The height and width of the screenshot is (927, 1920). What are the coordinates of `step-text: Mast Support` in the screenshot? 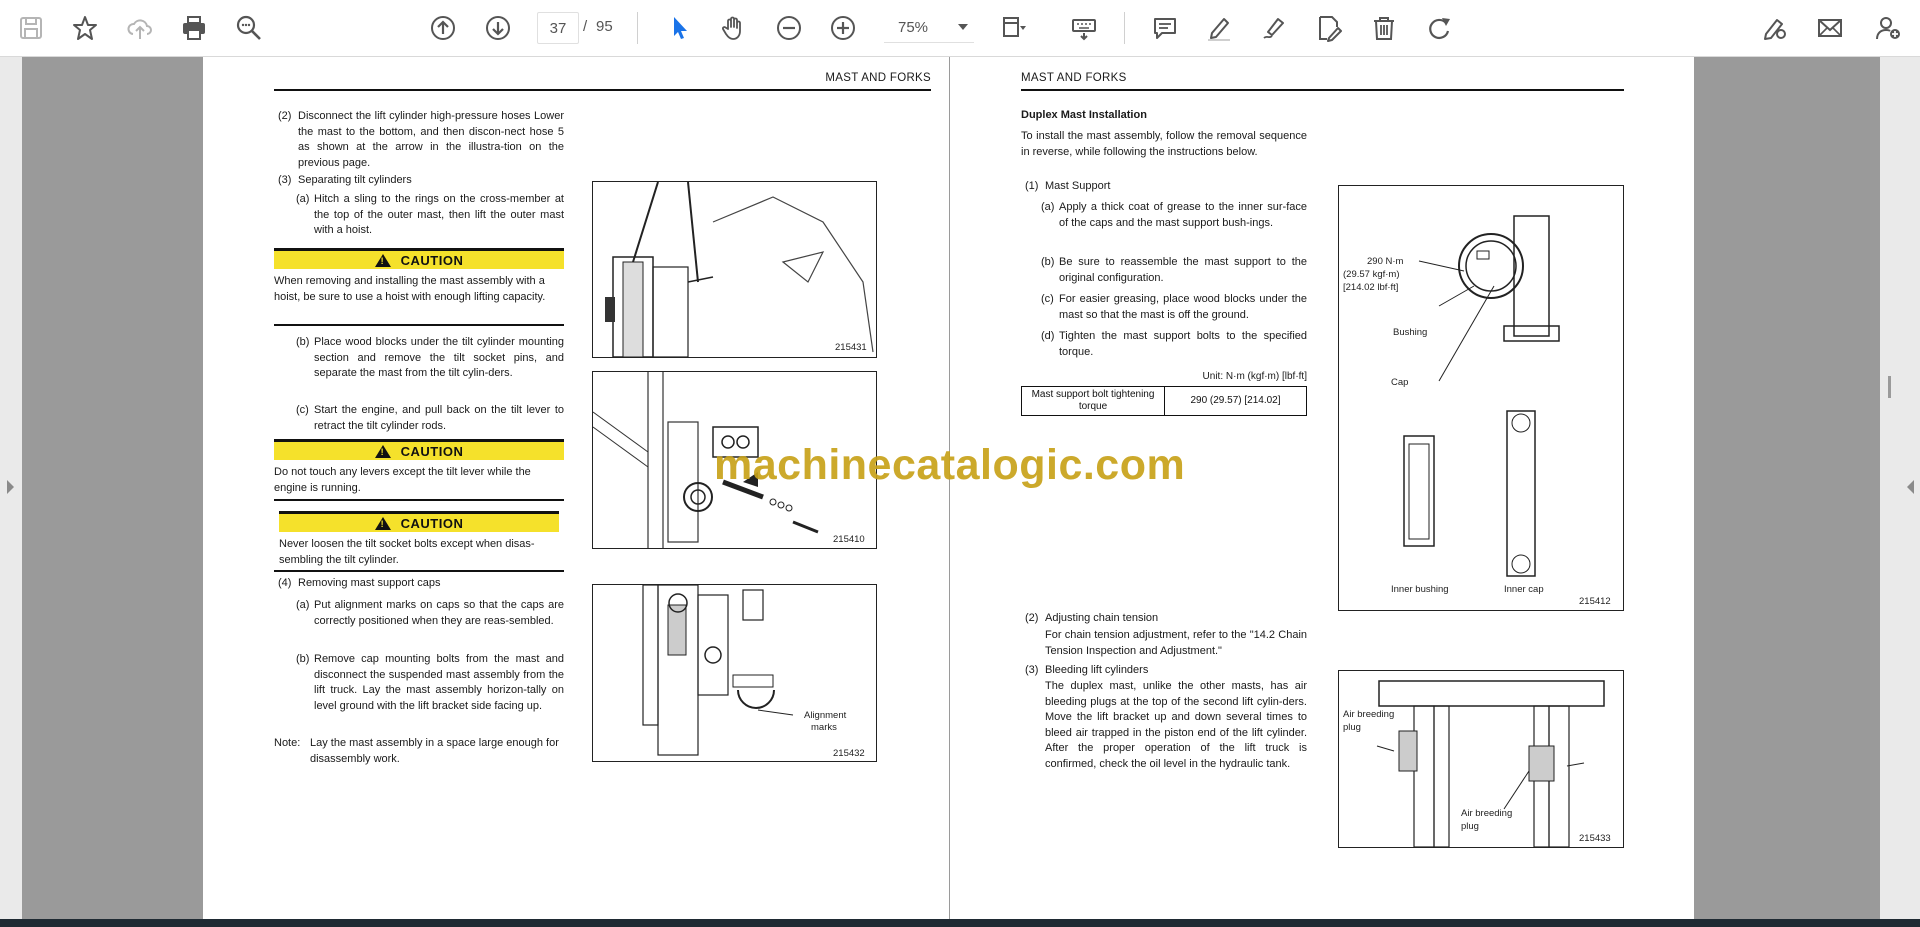 It's located at (1078, 186).